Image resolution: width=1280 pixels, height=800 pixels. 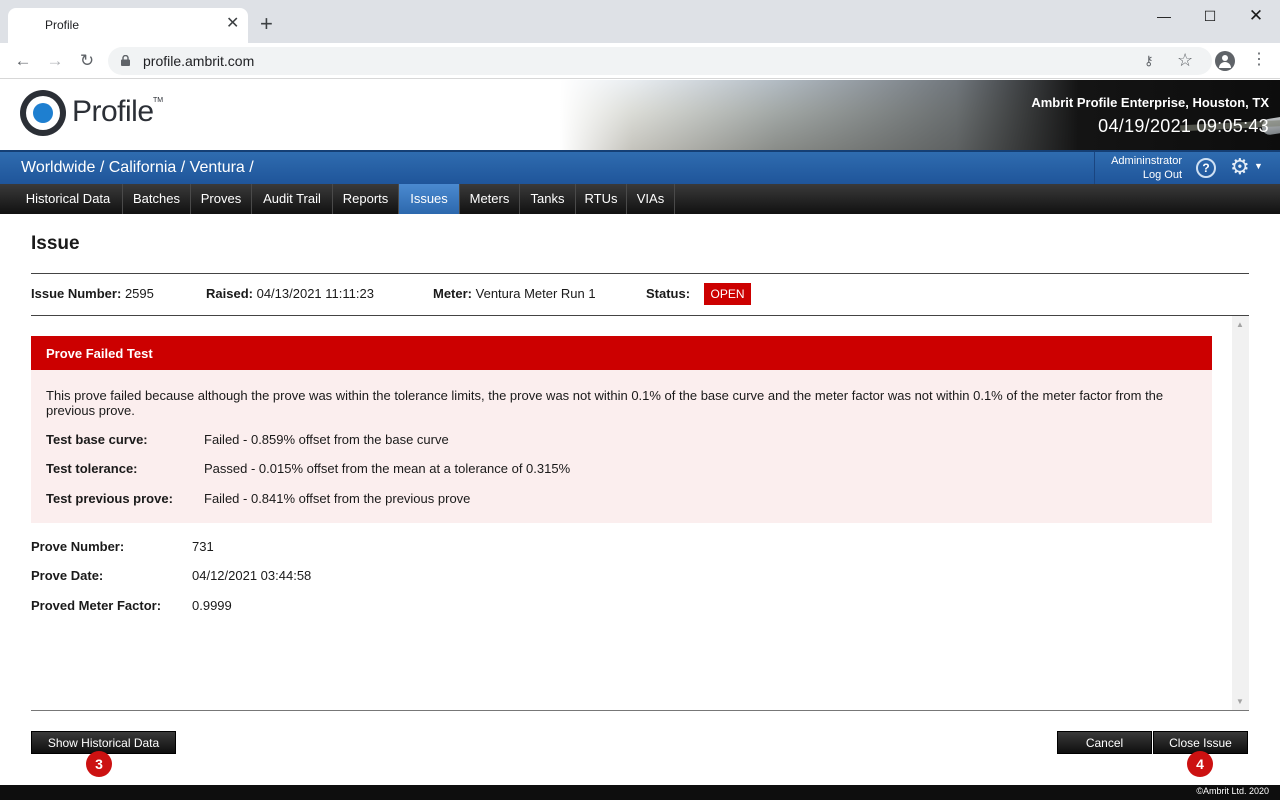 What do you see at coordinates (62, 25) in the screenshot?
I see `tab-title: Profile` at bounding box center [62, 25].